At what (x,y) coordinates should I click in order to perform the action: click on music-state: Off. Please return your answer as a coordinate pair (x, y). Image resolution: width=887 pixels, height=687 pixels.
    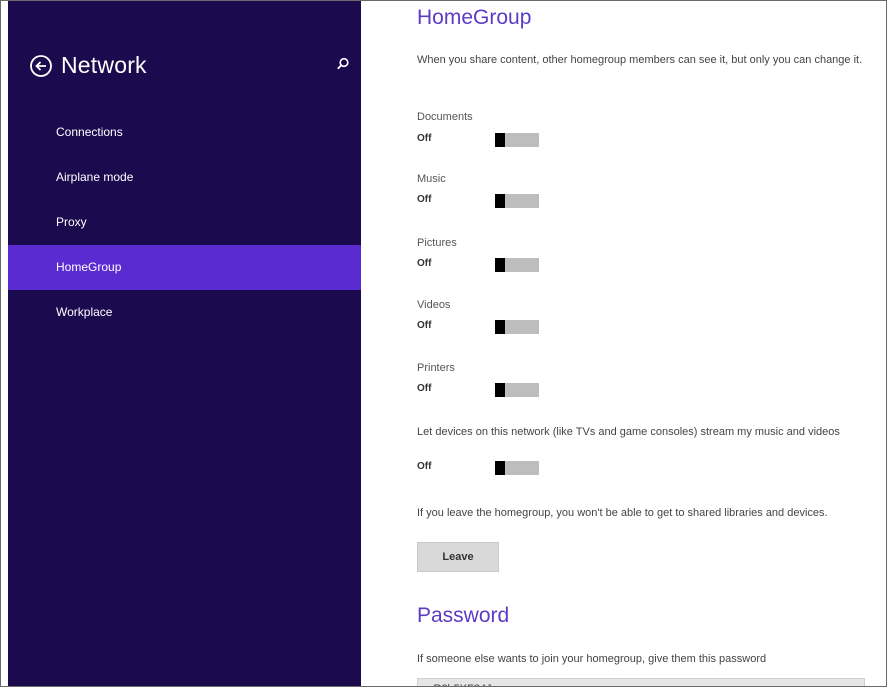
    Looking at the image, I should click on (424, 199).